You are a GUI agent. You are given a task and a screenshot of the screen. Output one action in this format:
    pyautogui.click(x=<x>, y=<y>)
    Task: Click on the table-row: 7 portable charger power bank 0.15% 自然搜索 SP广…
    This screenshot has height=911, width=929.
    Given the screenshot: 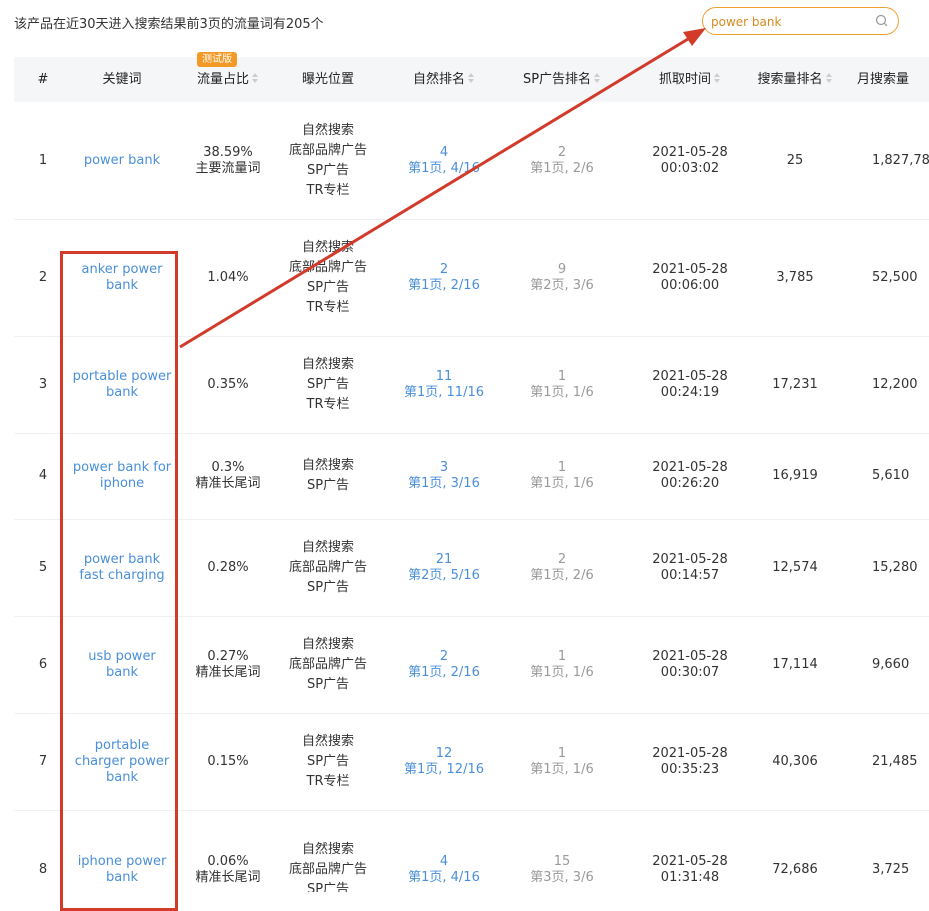 What is the action you would take?
    pyautogui.click(x=471, y=762)
    